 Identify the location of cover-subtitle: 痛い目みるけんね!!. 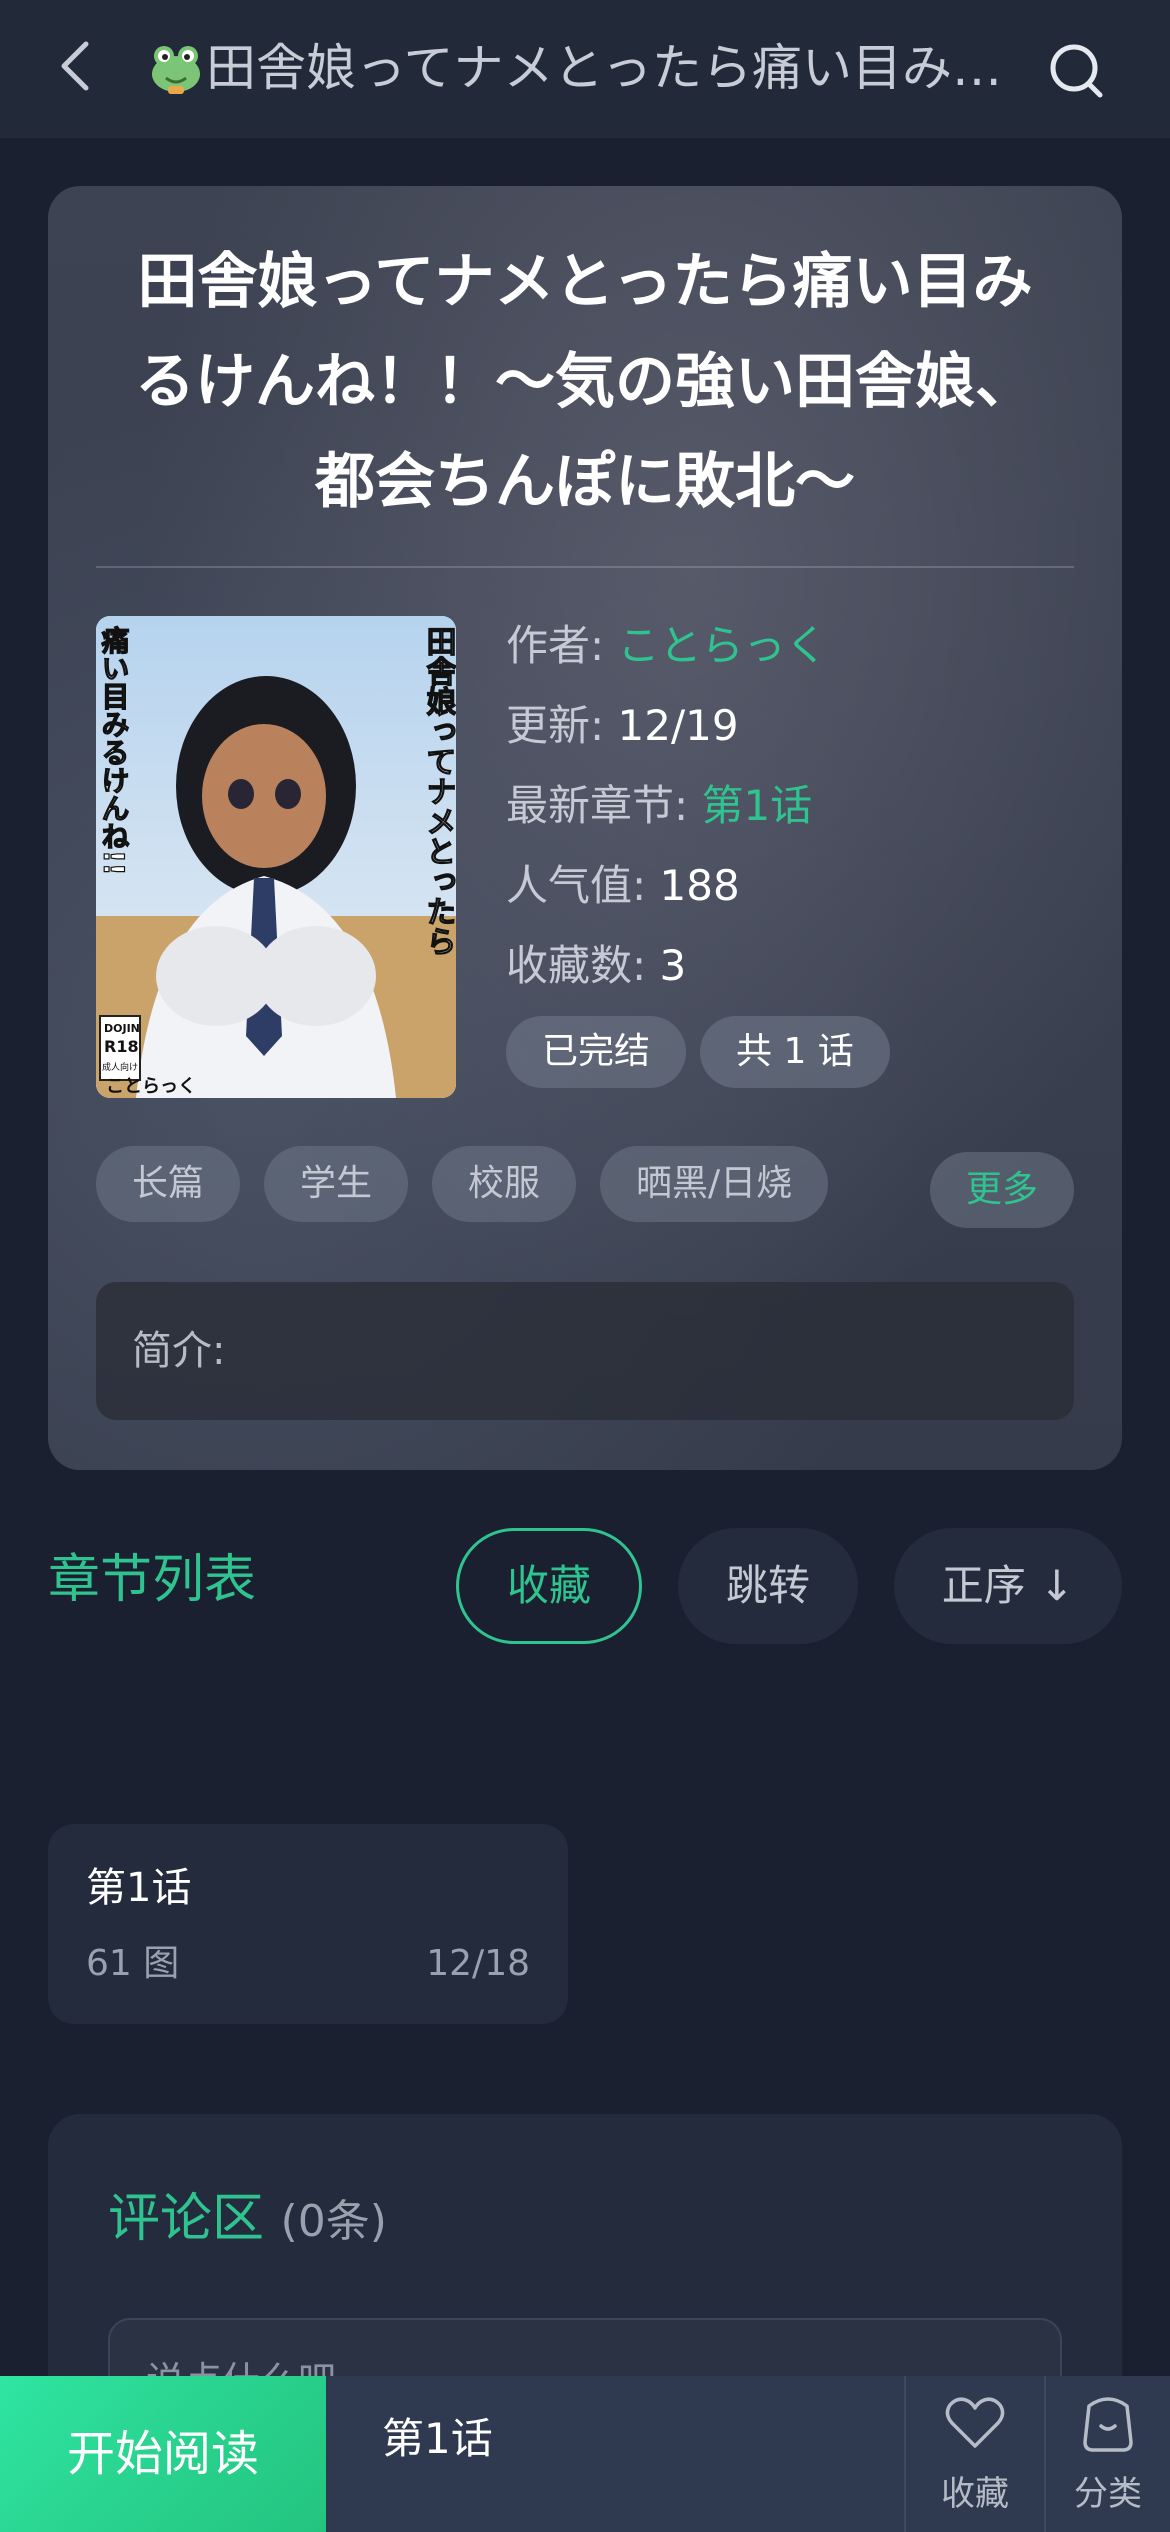
(114, 750).